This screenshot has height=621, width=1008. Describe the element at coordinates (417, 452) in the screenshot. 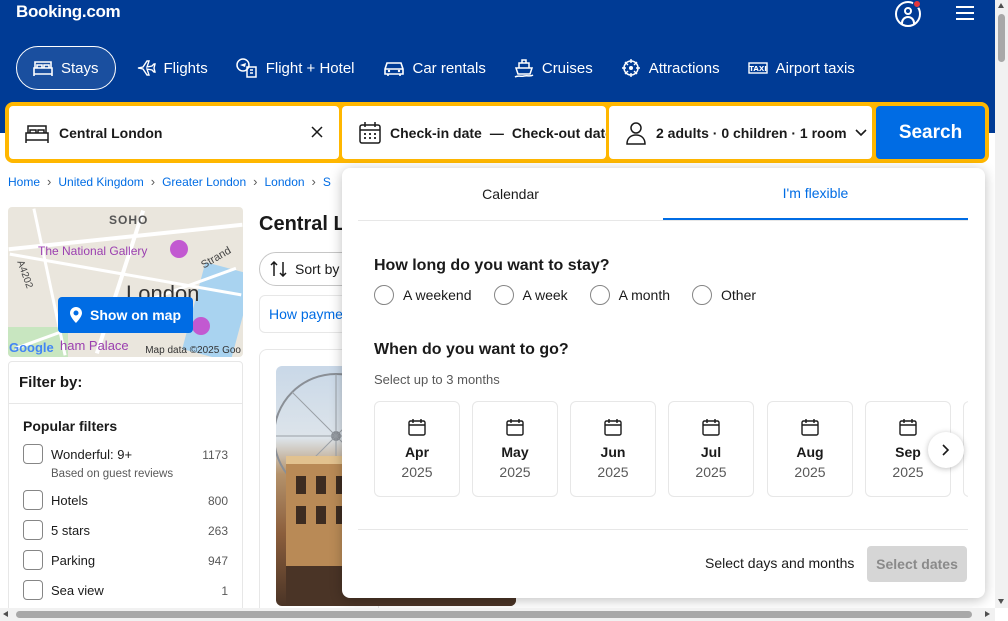

I see `month-name: Apr` at that location.